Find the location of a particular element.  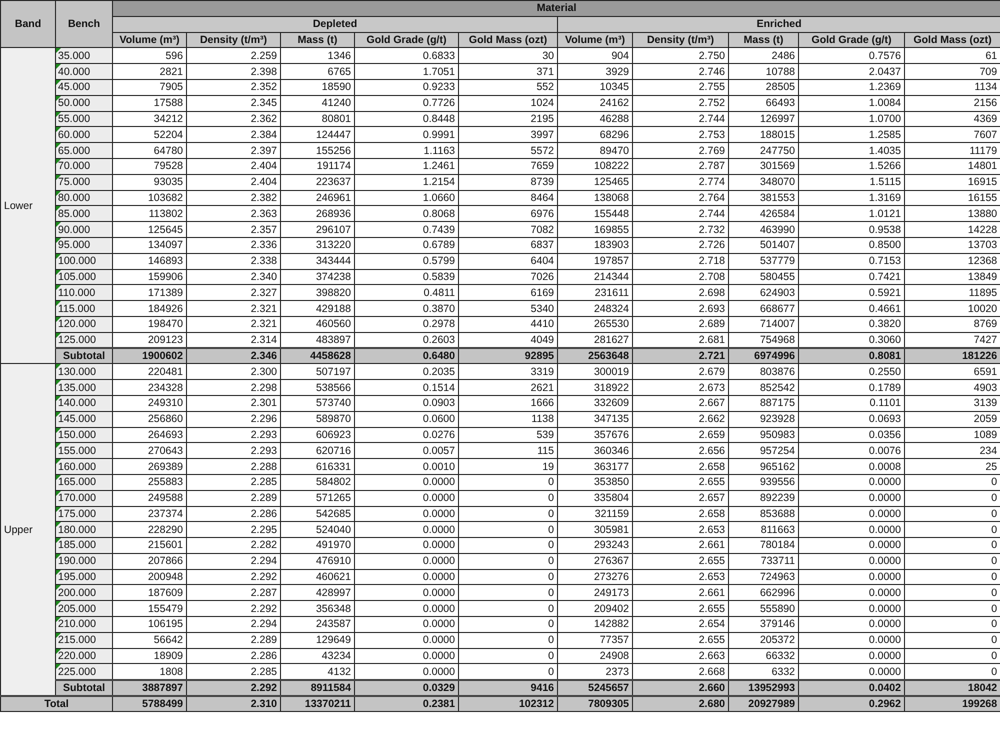

table-cell: 11895 is located at coordinates (952, 292).